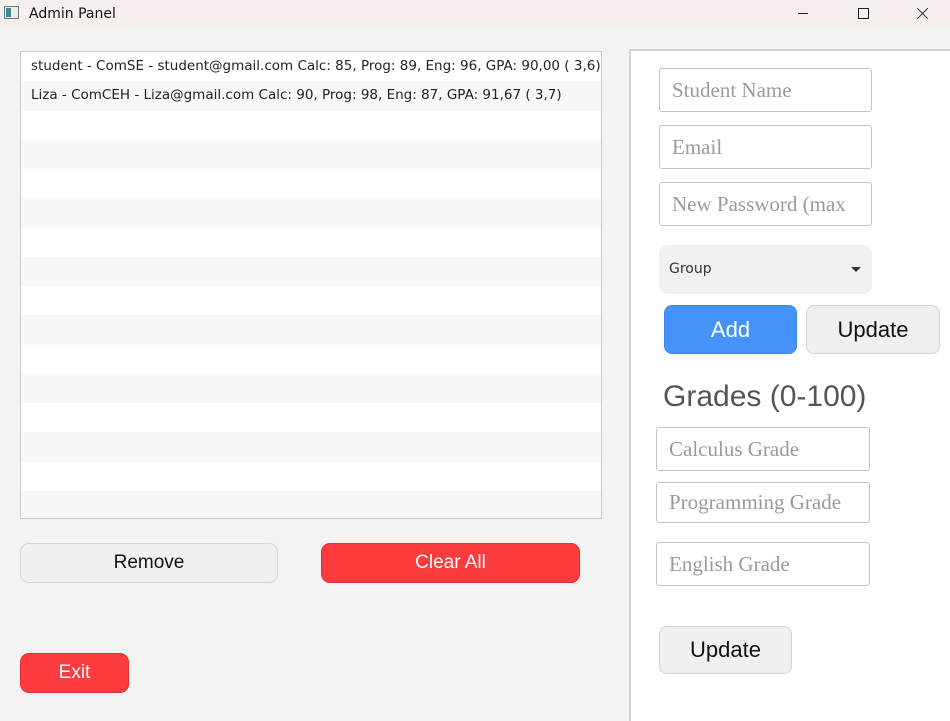 Image resolution: width=950 pixels, height=721 pixels. Describe the element at coordinates (725, 650) in the screenshot. I see `update-grades-button: Update` at that location.